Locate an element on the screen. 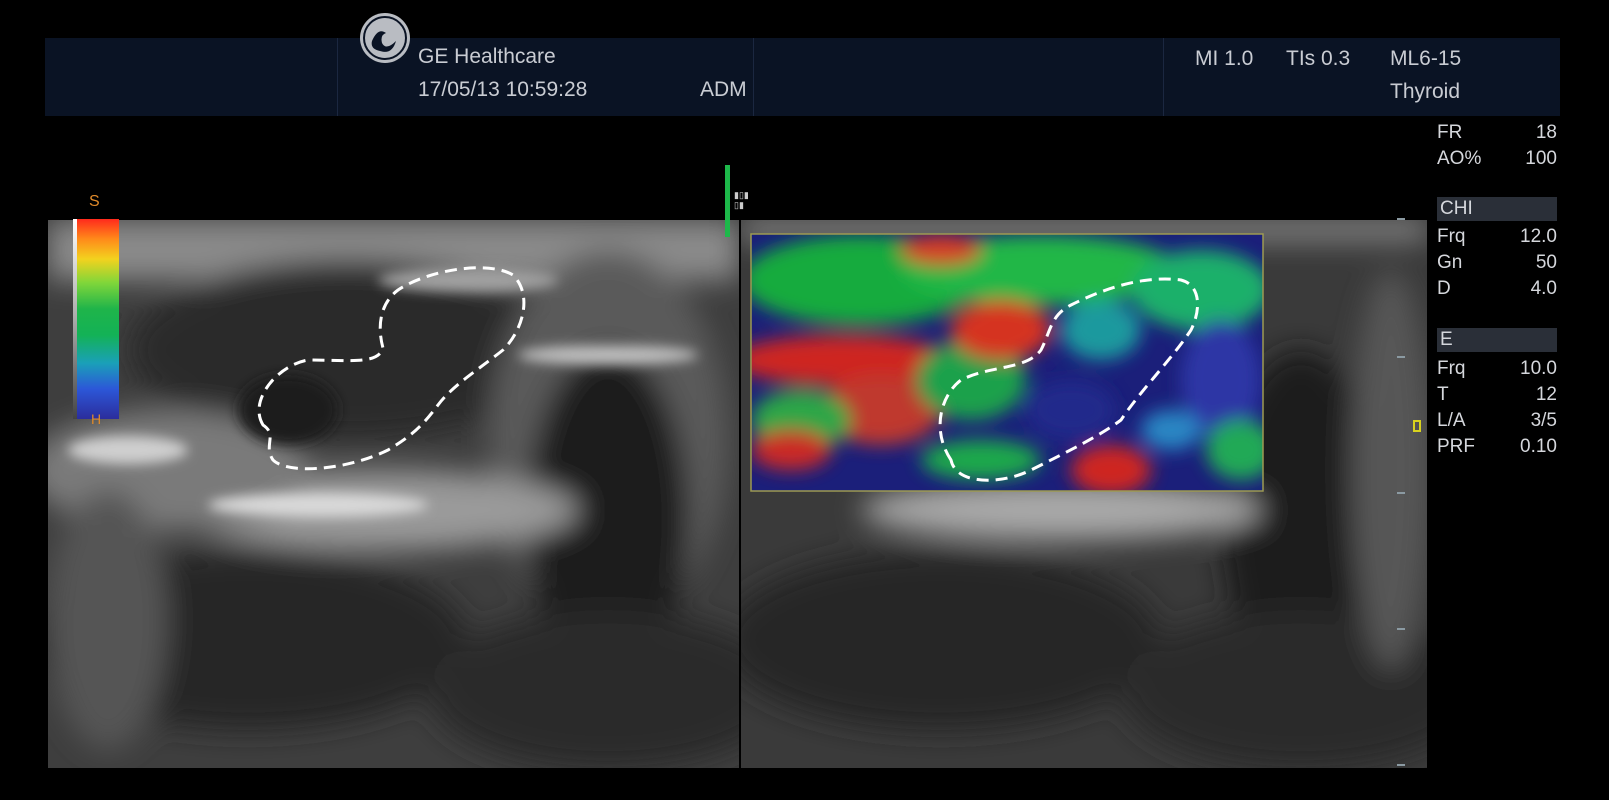 This screenshot has width=1609, height=800. fr-value: 18 is located at coordinates (1546, 132).